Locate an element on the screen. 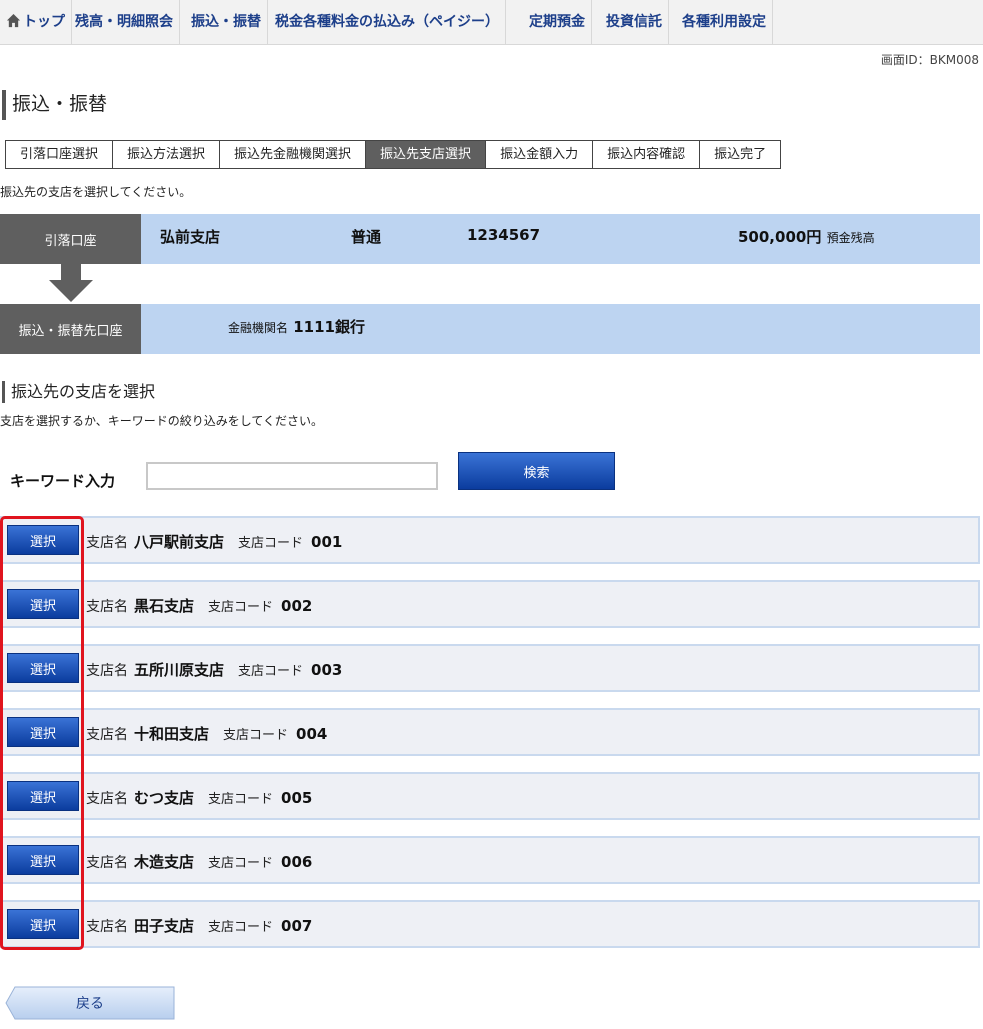 This screenshot has height=1029, width=983. branch-code: 004 is located at coordinates (312, 734).